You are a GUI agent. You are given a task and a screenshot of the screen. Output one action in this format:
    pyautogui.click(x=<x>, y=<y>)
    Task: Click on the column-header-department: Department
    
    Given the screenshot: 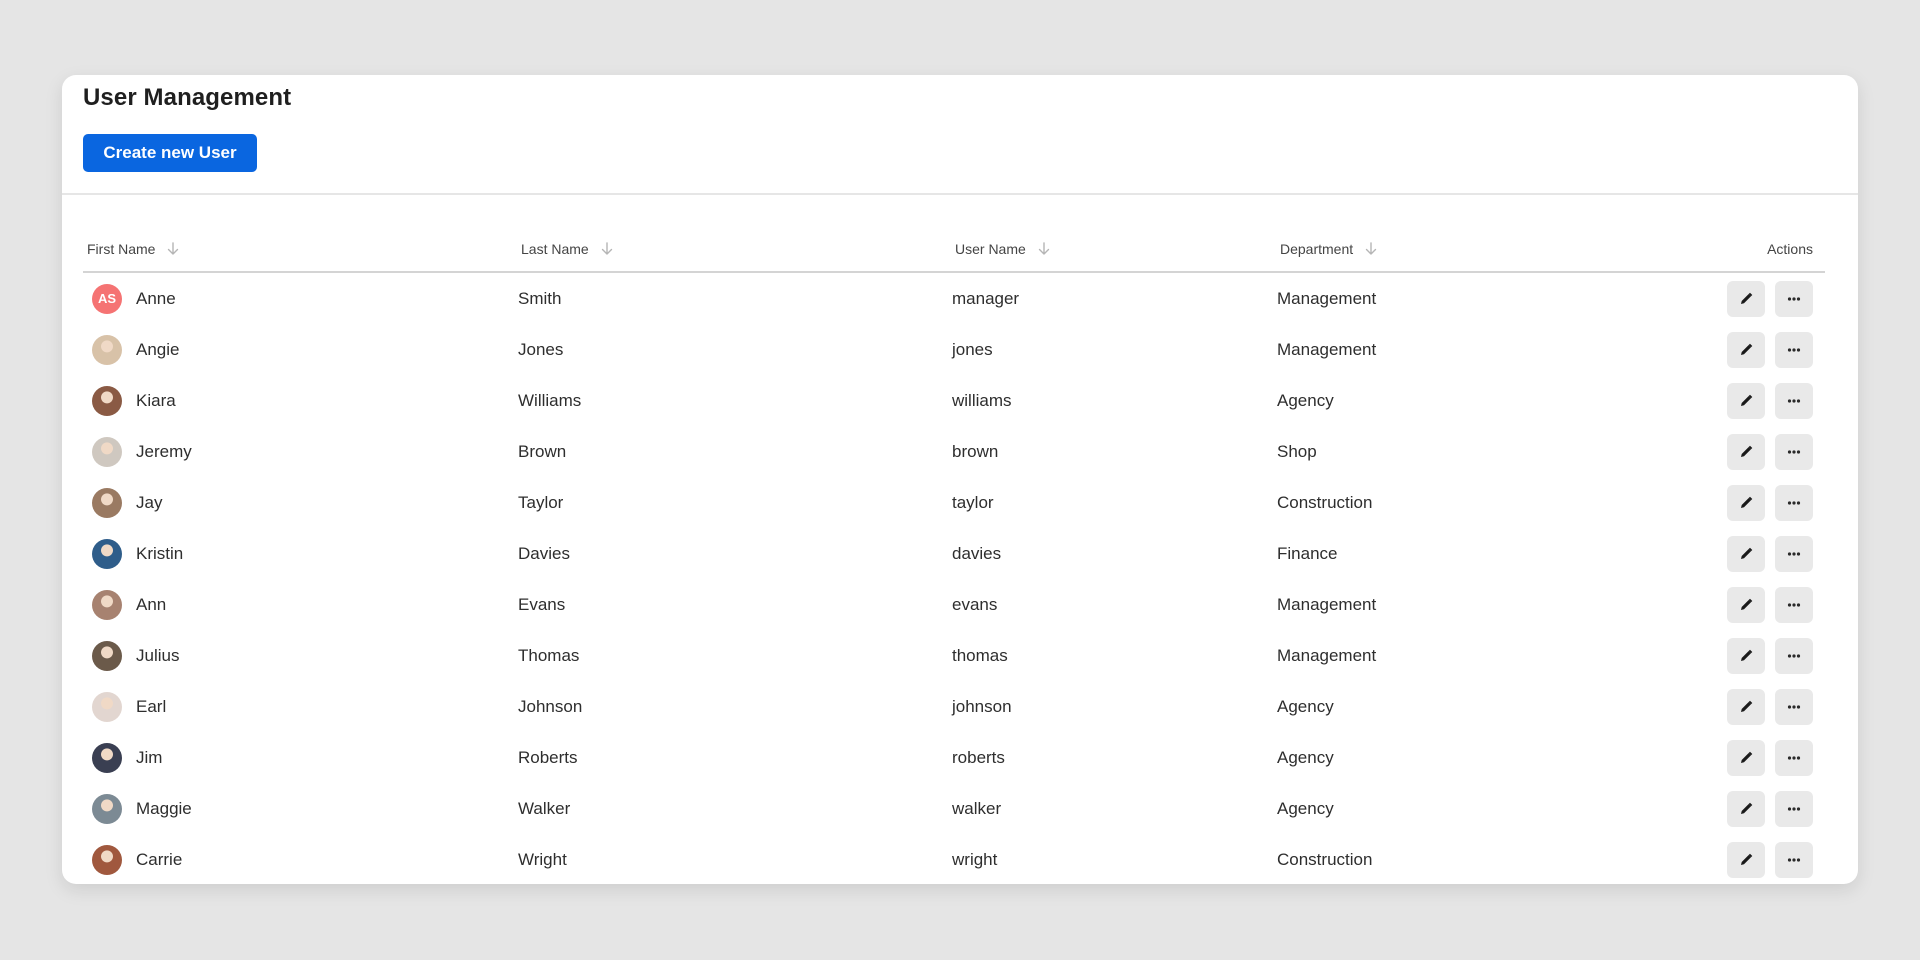 What is the action you would take?
    pyautogui.click(x=1328, y=249)
    